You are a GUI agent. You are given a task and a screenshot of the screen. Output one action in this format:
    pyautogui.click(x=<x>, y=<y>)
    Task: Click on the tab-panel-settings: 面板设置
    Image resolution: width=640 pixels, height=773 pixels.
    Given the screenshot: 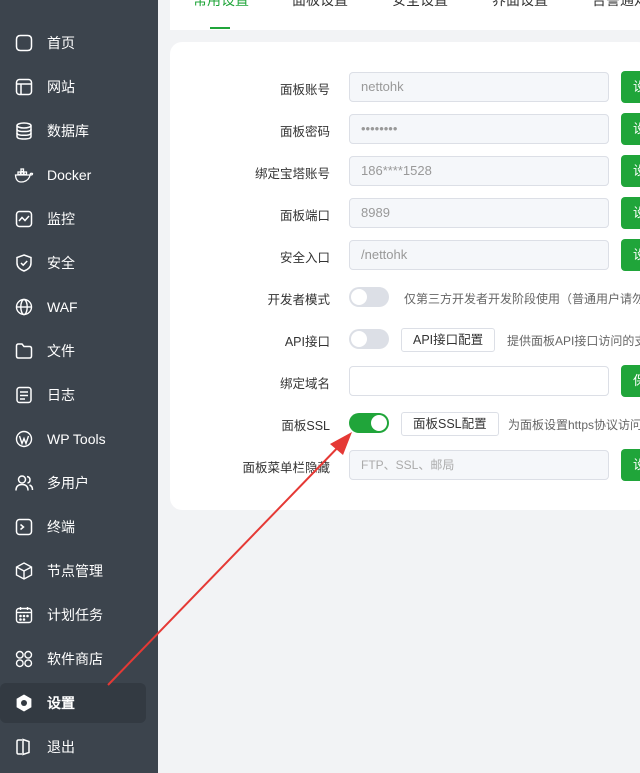 What is the action you would take?
    pyautogui.click(x=320, y=5)
    